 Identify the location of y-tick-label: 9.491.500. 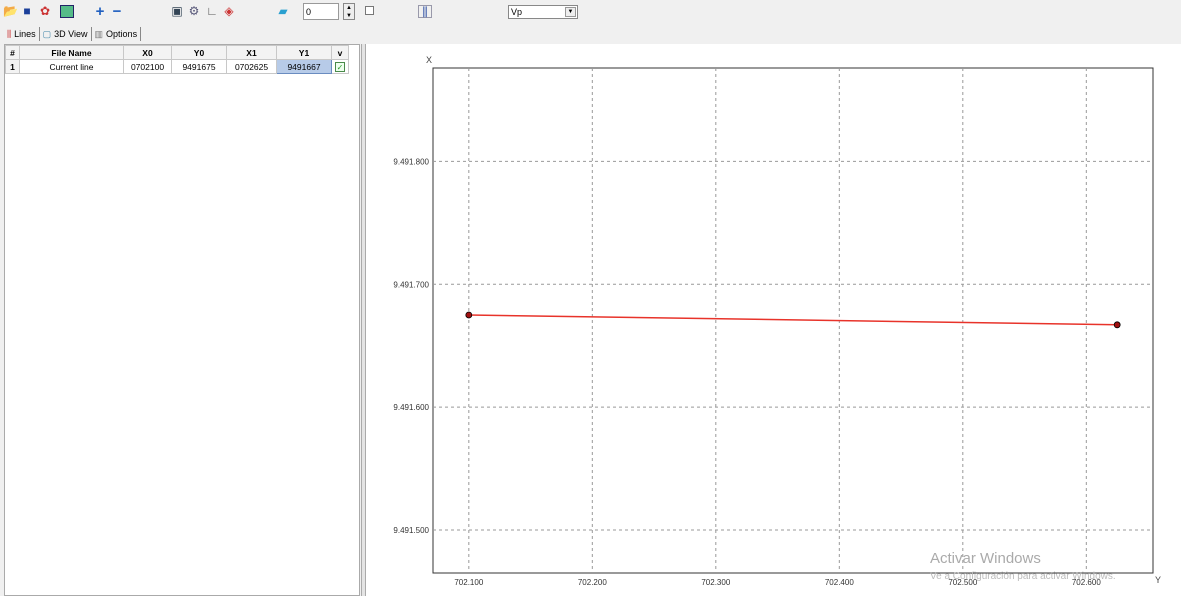
(411, 530).